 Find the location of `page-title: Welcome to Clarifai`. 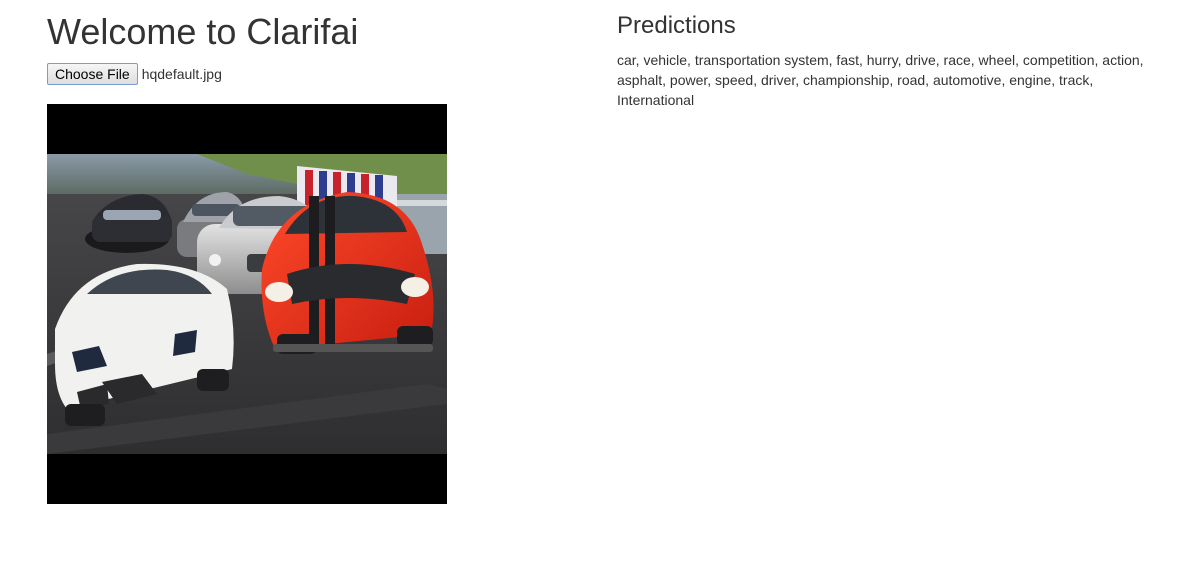

page-title: Welcome to Clarifai is located at coordinates (203, 31).